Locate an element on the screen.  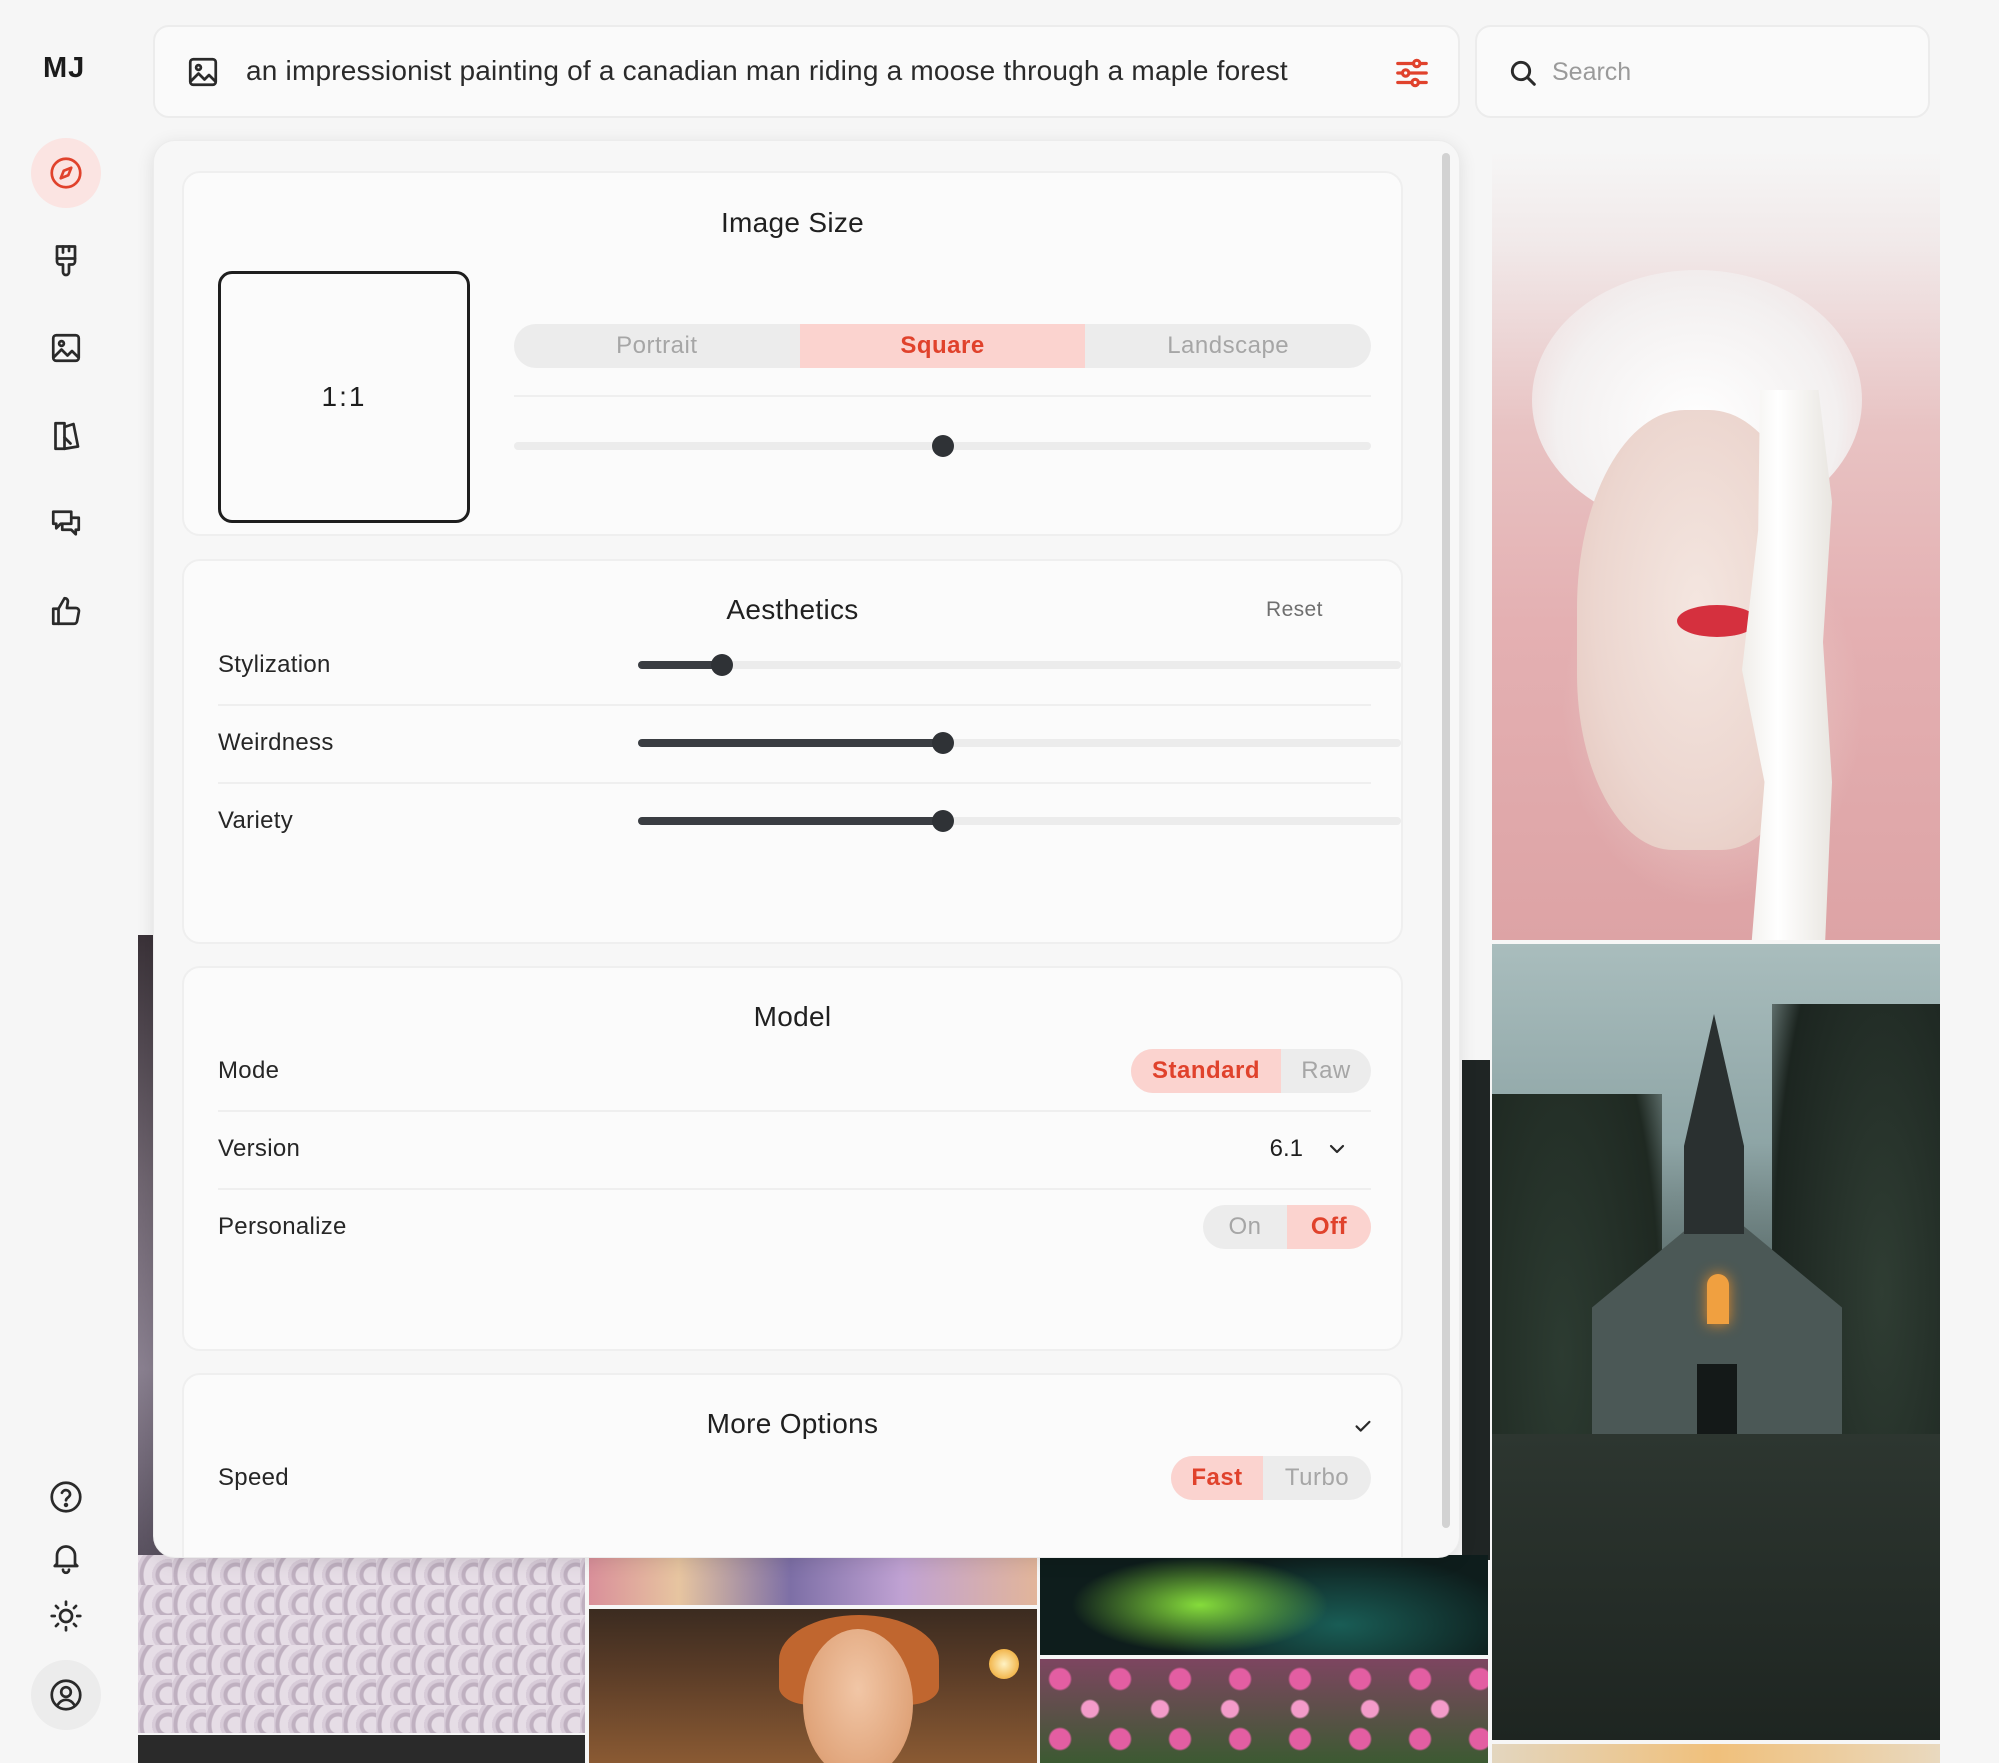
more-options-title: More Options is located at coordinates (792, 1424).